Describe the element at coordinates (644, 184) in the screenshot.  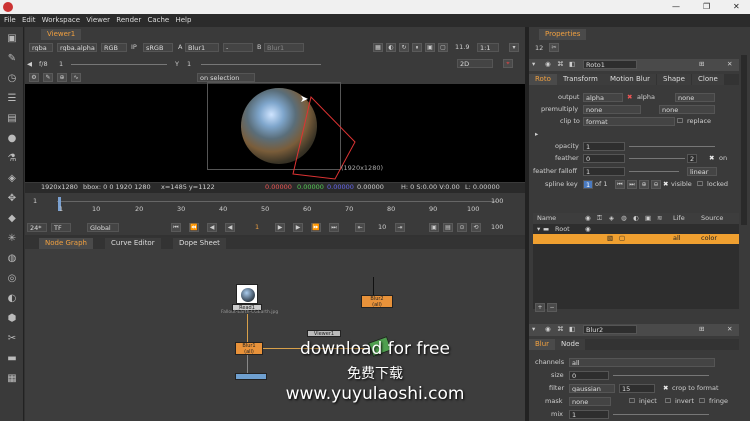
I see `key-add-icon: ⊕` at that location.